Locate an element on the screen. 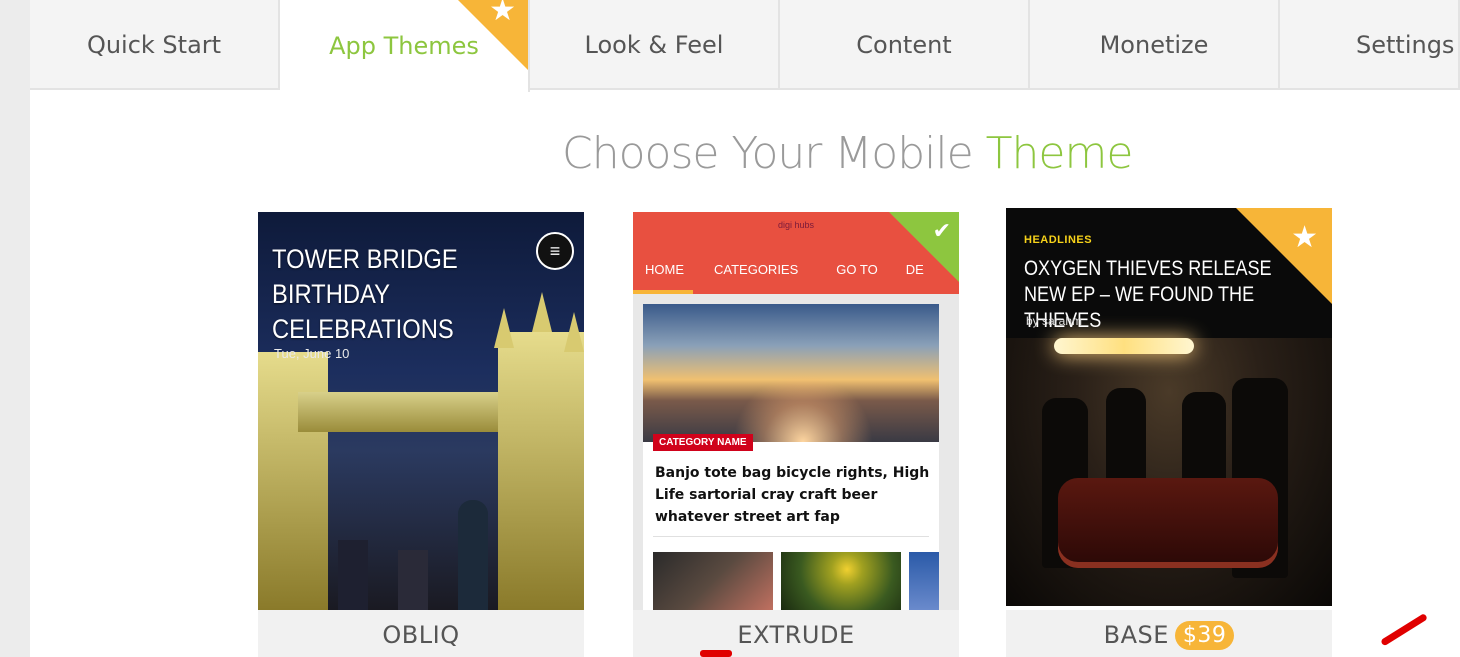 This screenshot has width=1460, height=657. theme-name: OBLIQ is located at coordinates (421, 635).